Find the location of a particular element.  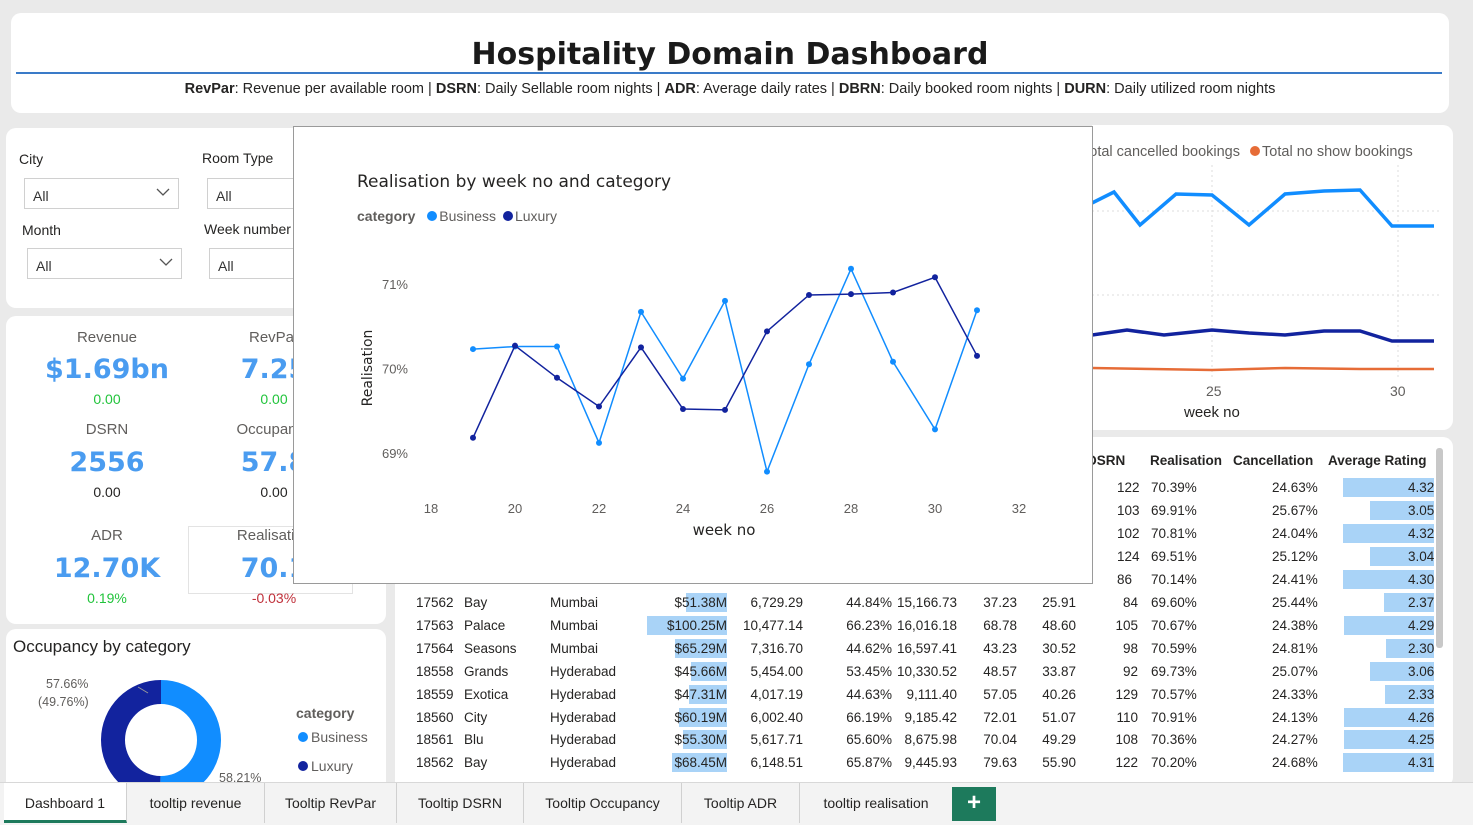

cell-adr: 15,166.73 is located at coordinates (926, 602).